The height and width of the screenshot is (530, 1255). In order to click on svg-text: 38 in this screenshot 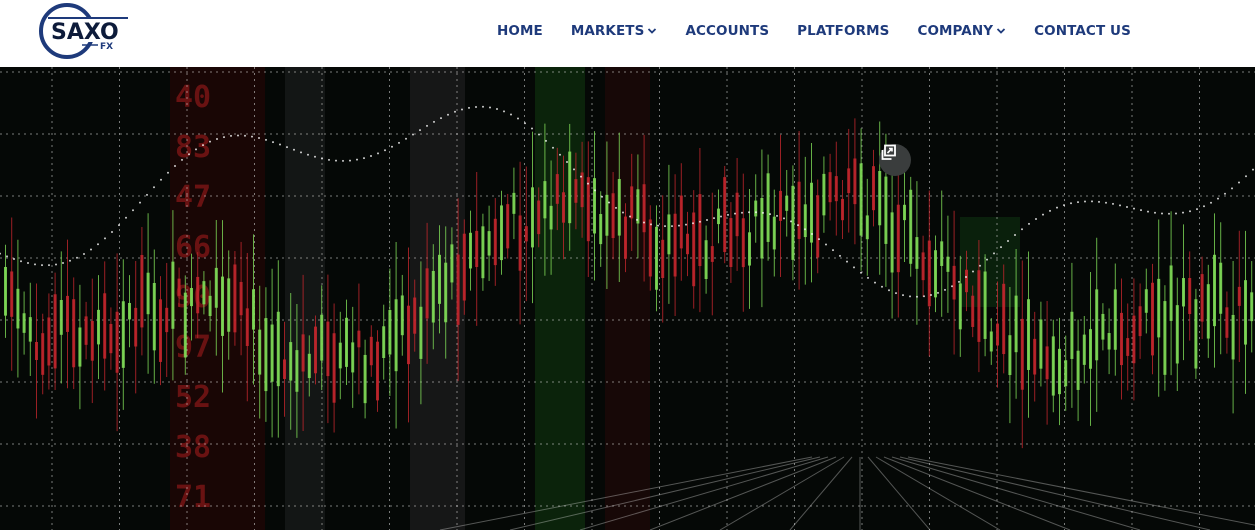, I will do `click(193, 447)`.